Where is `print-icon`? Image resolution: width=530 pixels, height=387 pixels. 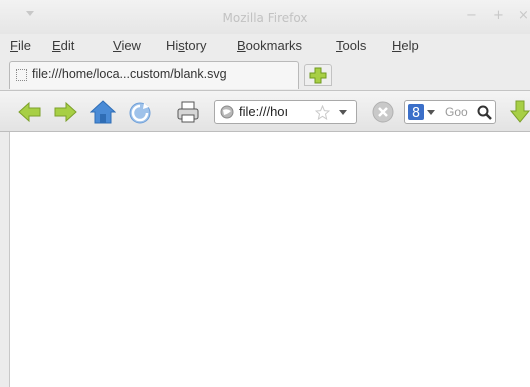 print-icon is located at coordinates (188, 112).